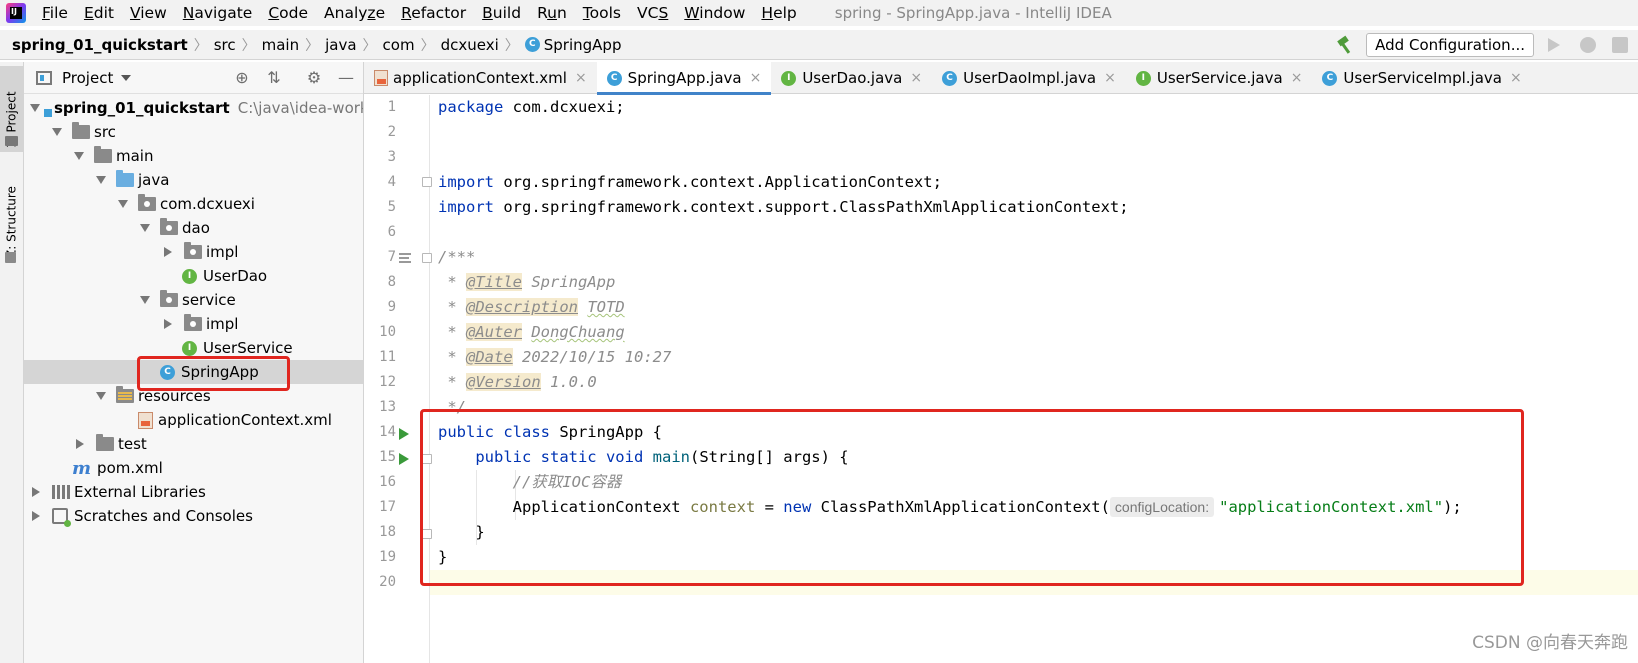 This screenshot has height=663, width=1638. Describe the element at coordinates (433, 13) in the screenshot. I see `menu-refactor: Refactor` at that location.